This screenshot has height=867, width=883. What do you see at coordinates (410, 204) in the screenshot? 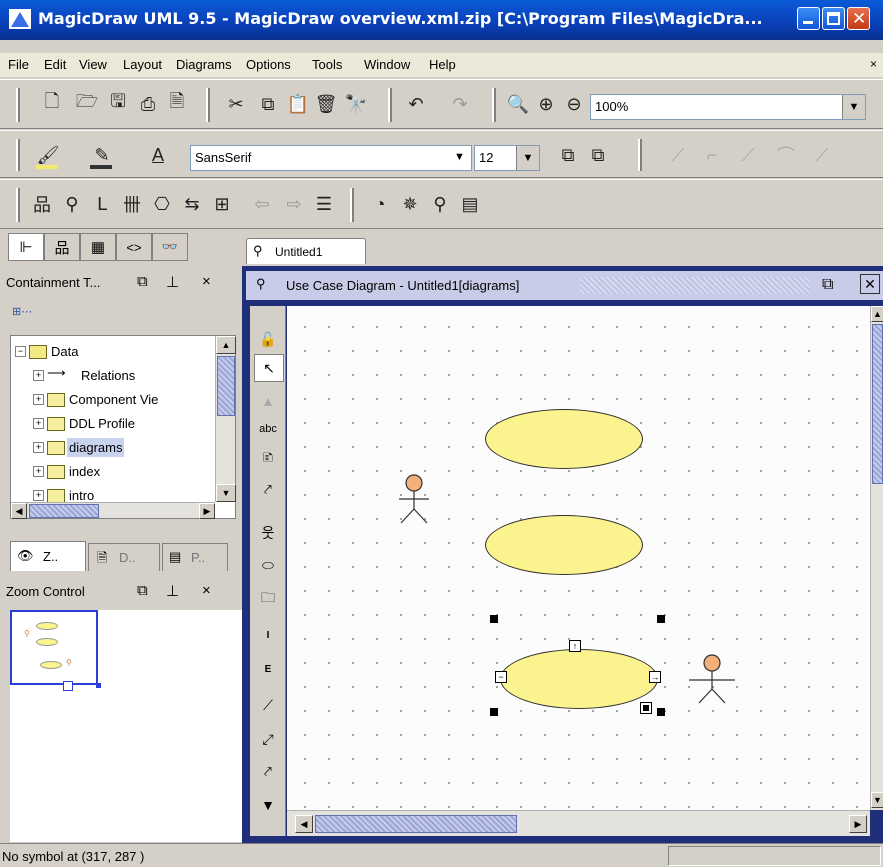
I see `web-icon: ✵` at bounding box center [410, 204].